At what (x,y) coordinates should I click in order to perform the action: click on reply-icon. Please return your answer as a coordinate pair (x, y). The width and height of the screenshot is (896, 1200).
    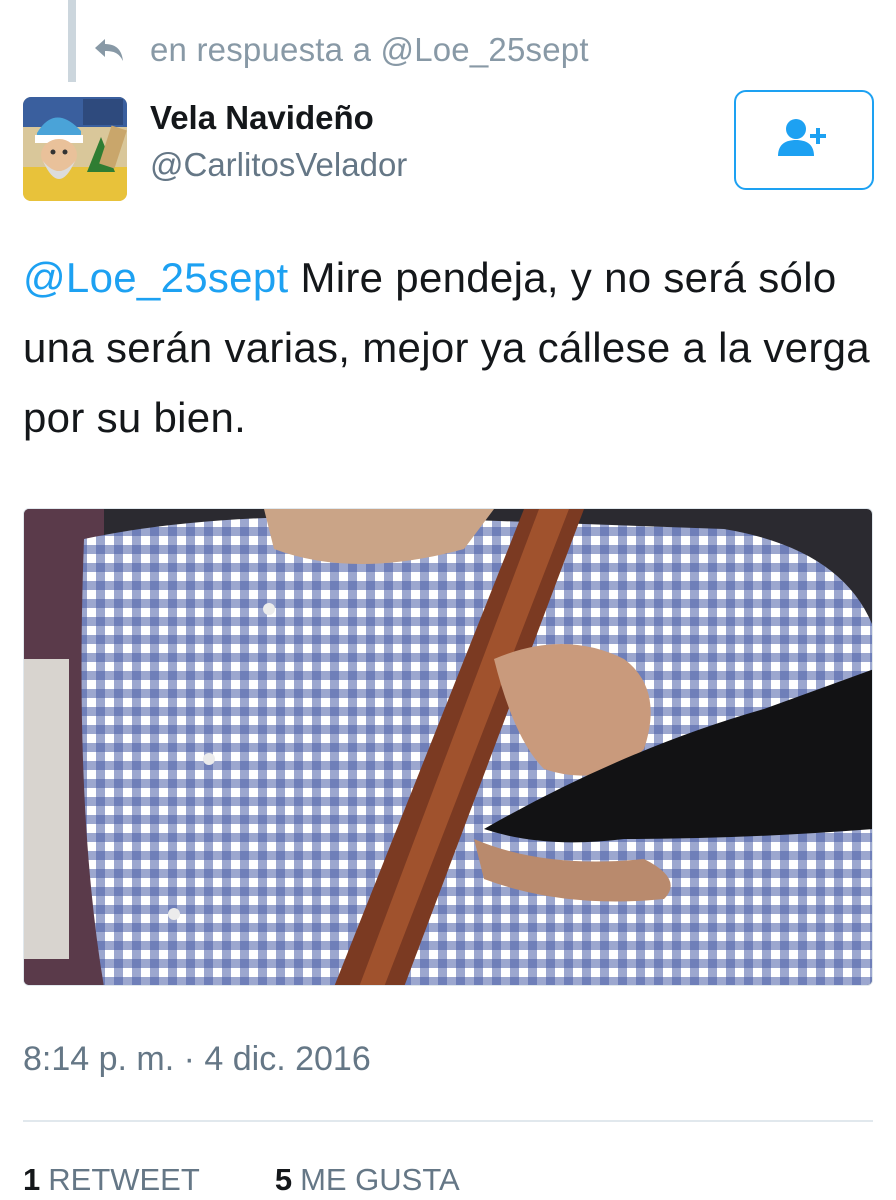
    Looking at the image, I should click on (109, 50).